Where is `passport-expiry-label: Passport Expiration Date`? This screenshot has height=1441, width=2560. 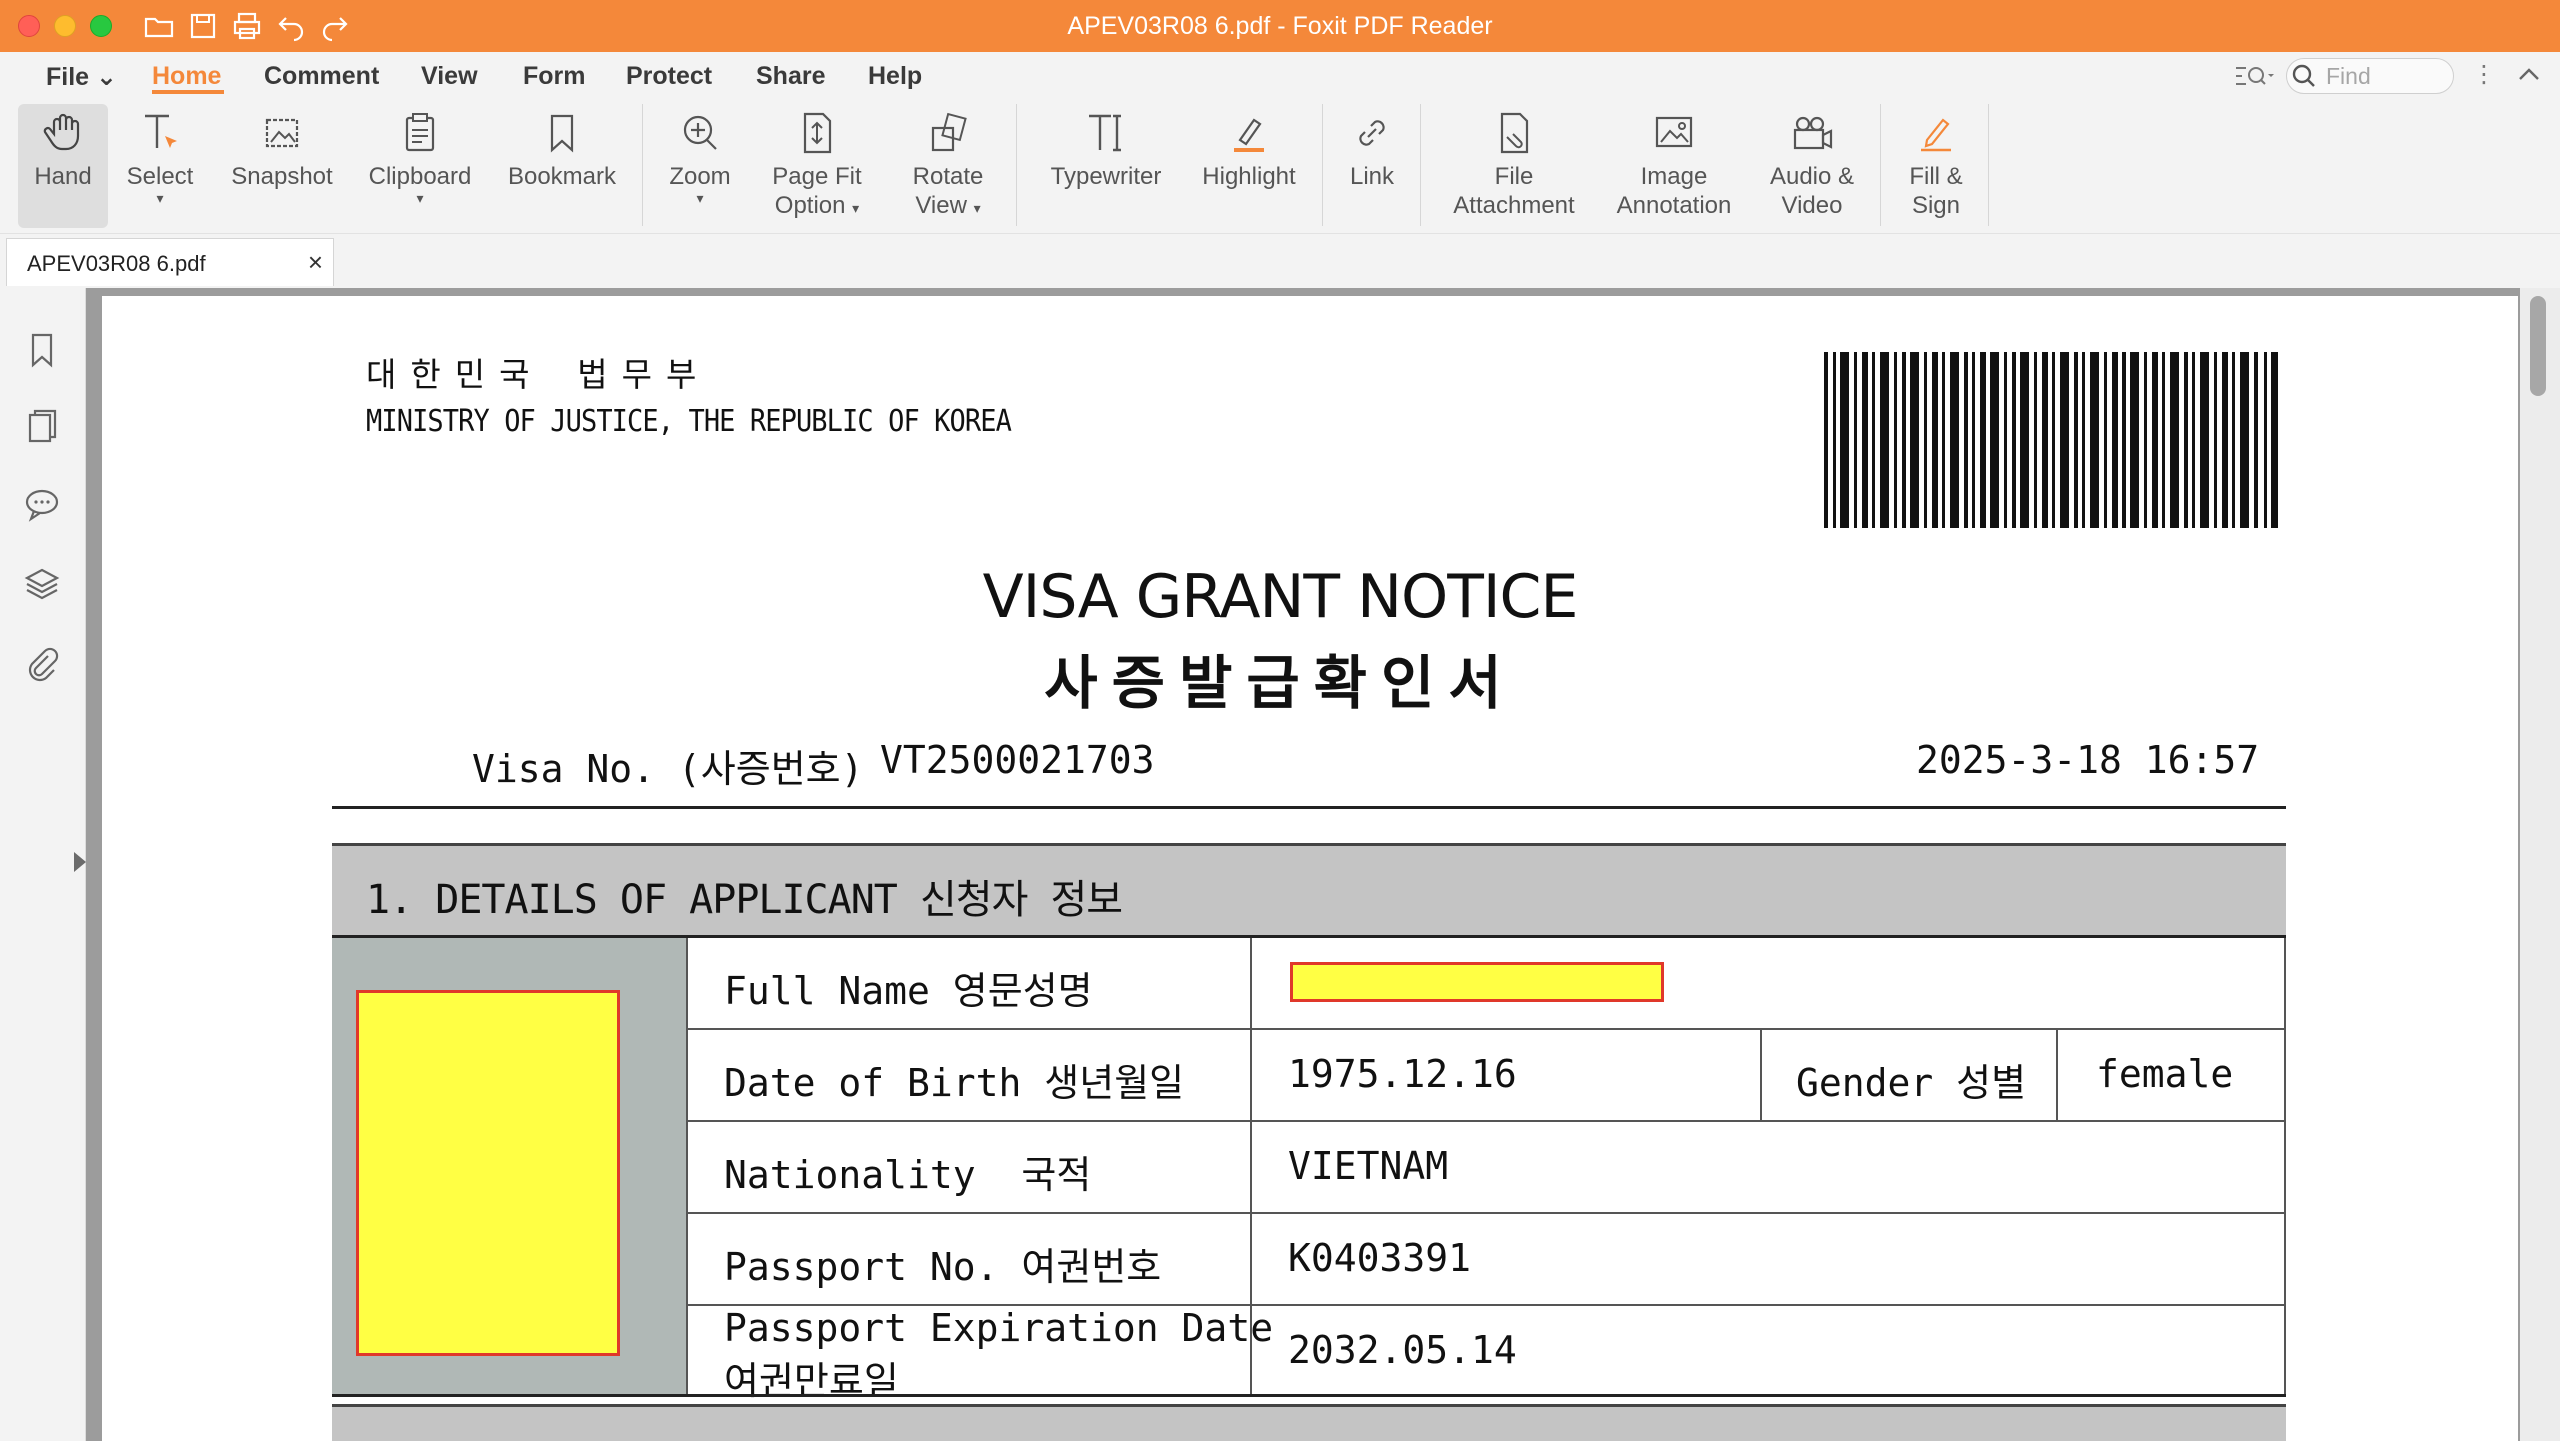
passport-expiry-label: Passport Expiration Date is located at coordinates (999, 1328).